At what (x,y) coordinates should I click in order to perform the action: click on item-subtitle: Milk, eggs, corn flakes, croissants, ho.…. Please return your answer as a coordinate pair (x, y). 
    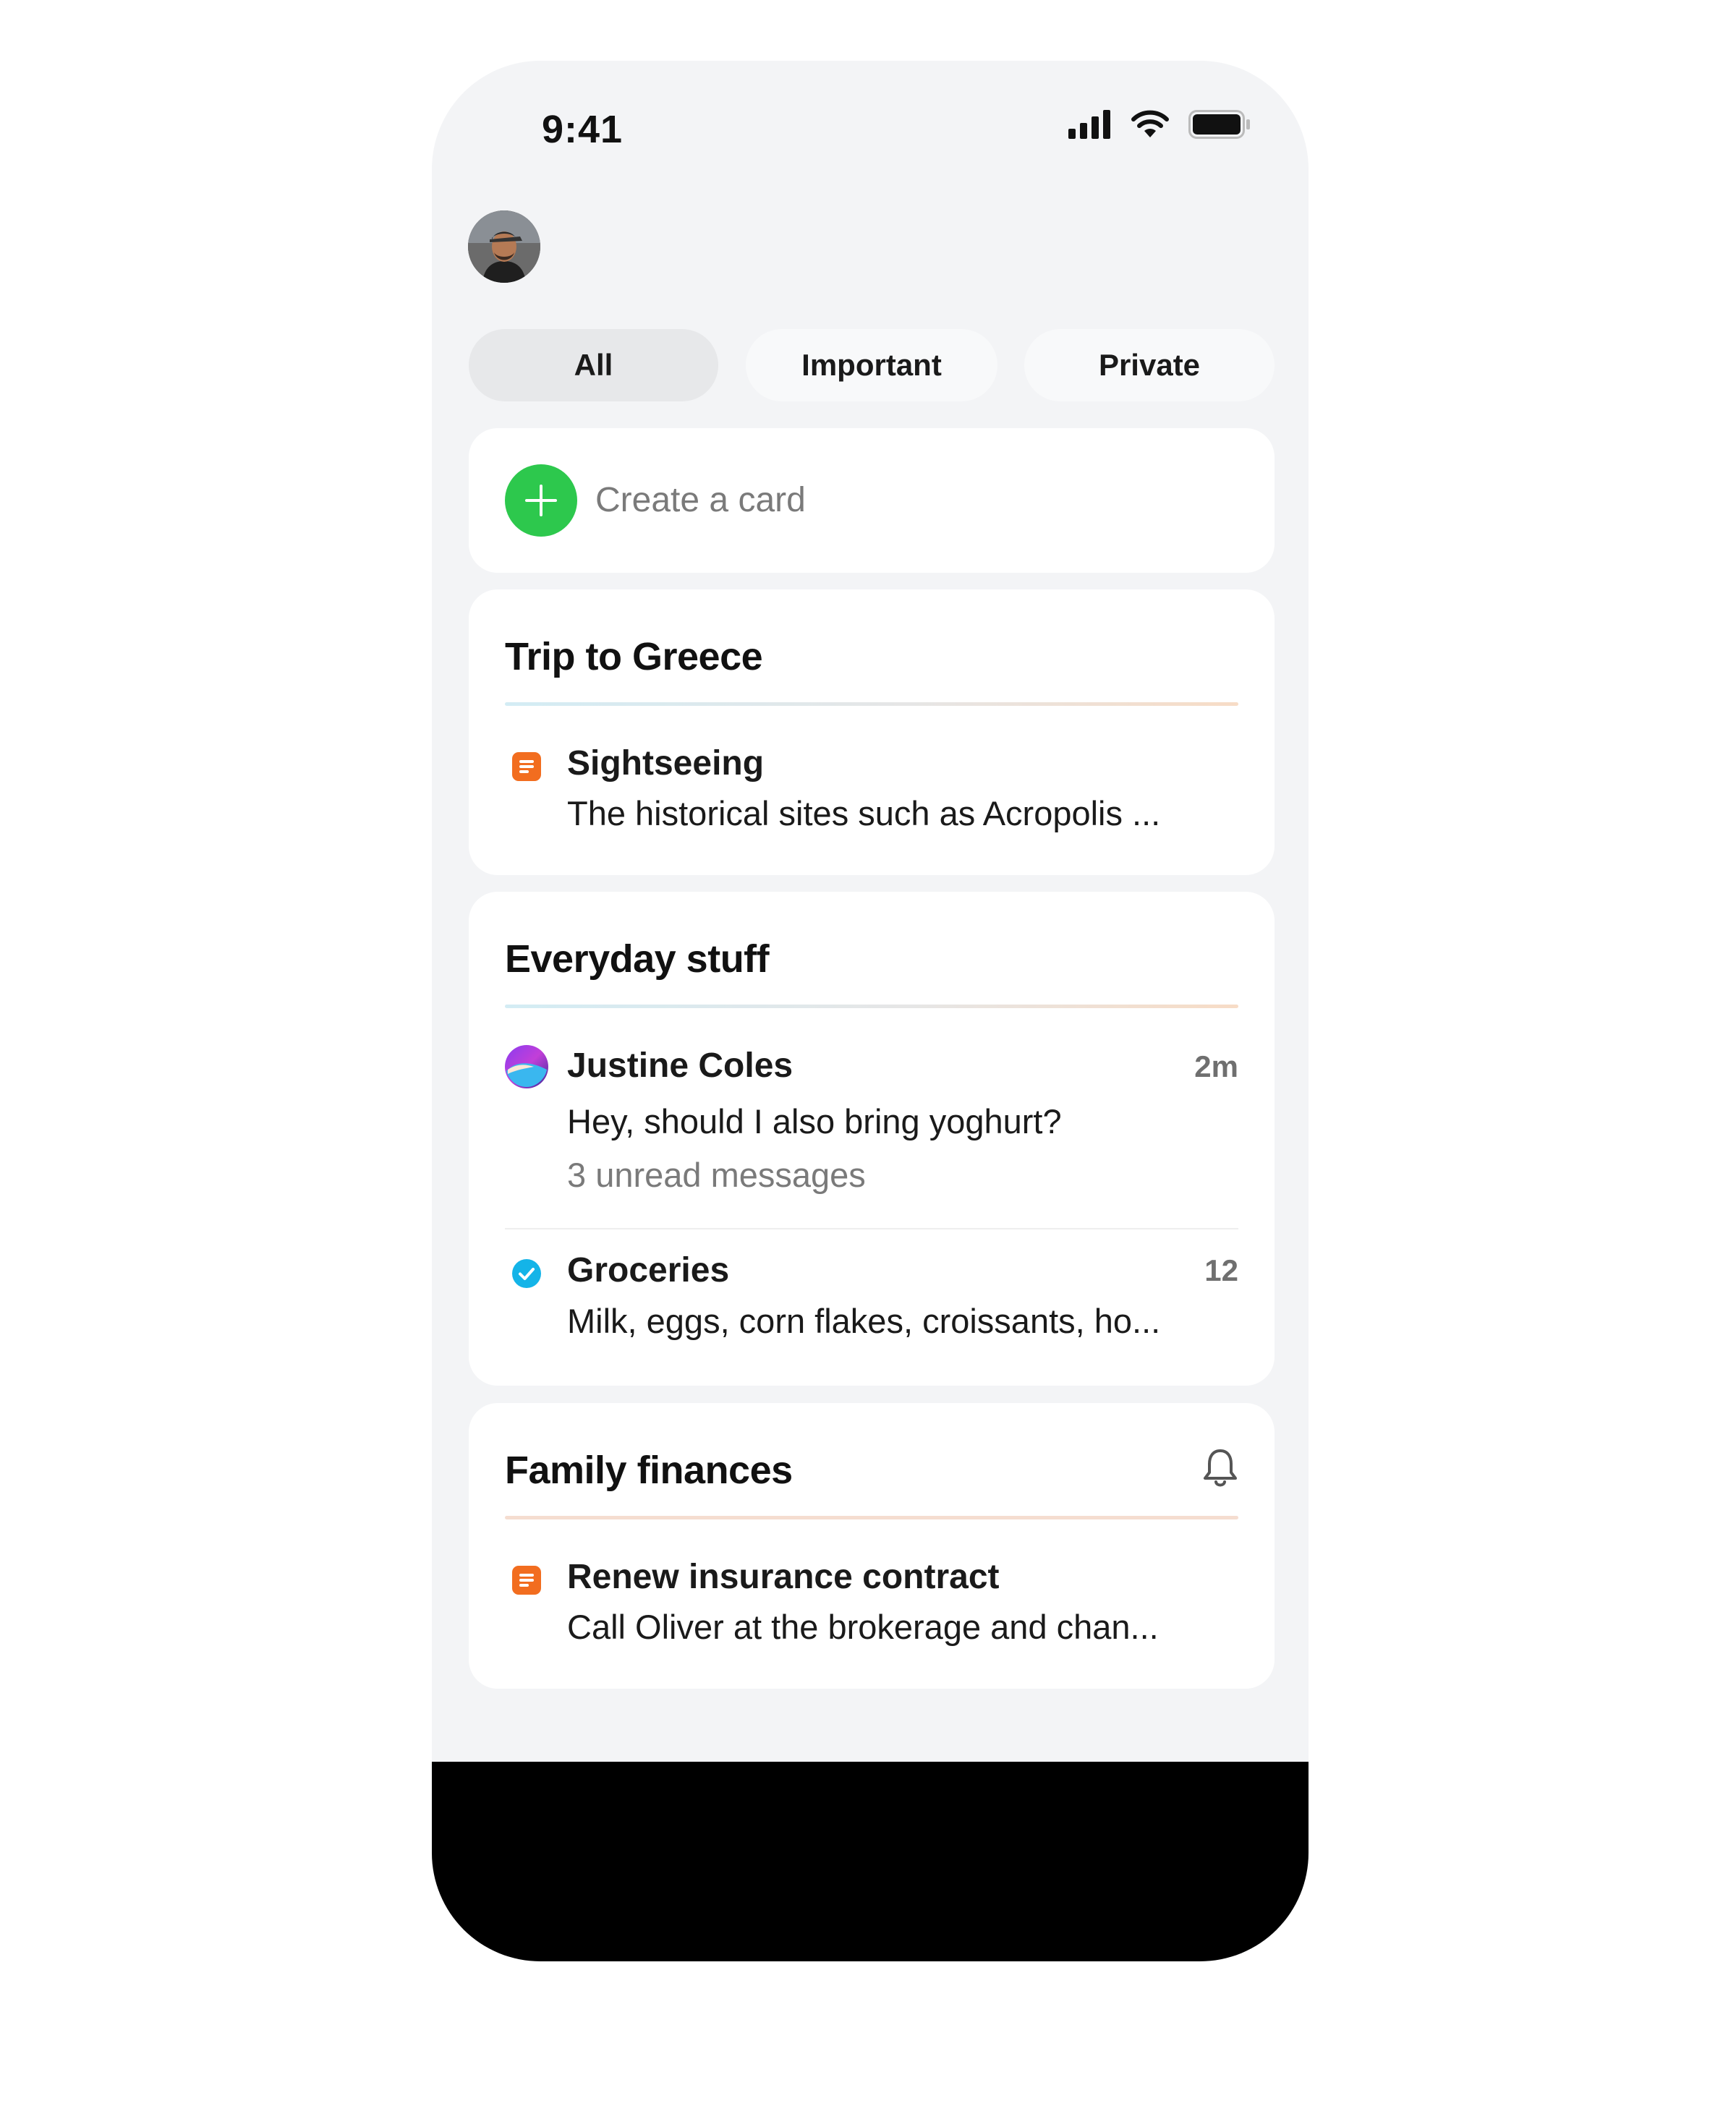
    Looking at the image, I should click on (864, 1321).